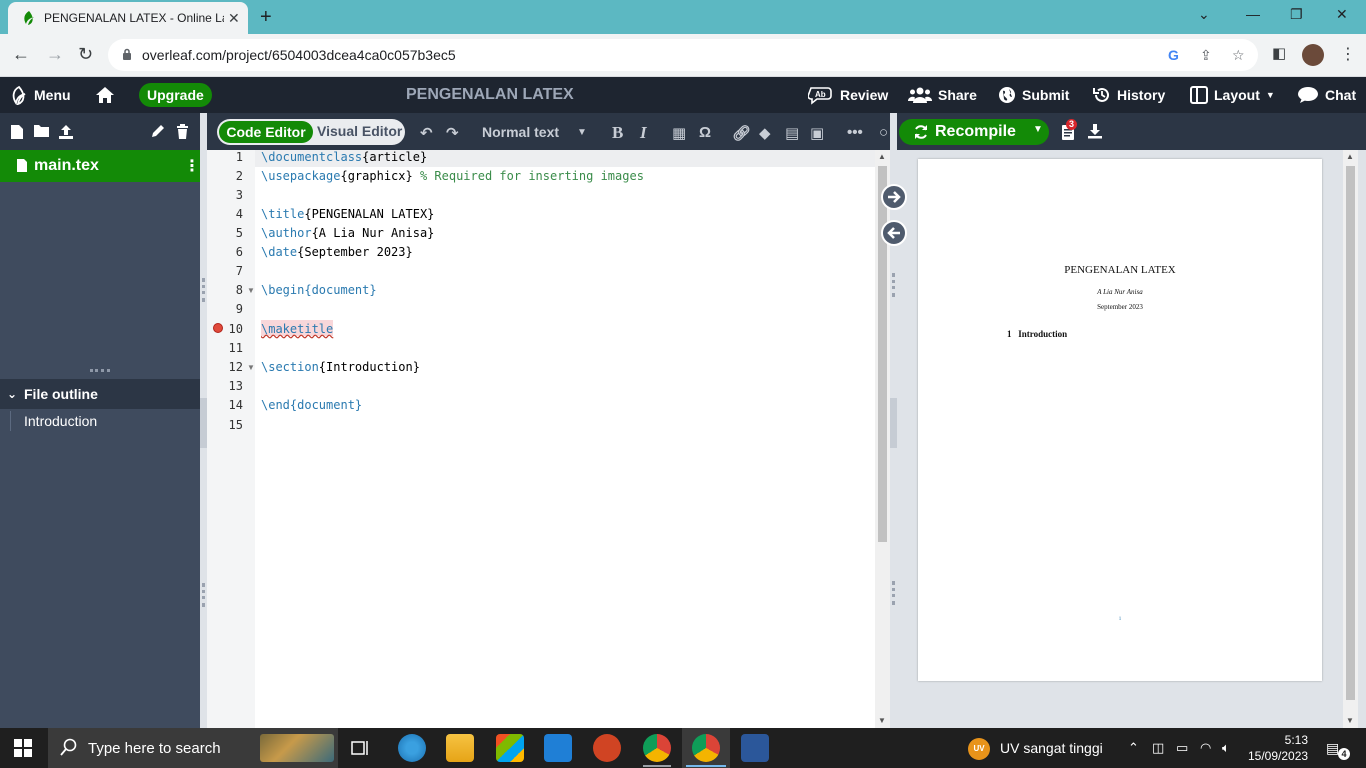 The image size is (1366, 768). What do you see at coordinates (893, 423) in the screenshot?
I see `collapse-preview-handle` at bounding box center [893, 423].